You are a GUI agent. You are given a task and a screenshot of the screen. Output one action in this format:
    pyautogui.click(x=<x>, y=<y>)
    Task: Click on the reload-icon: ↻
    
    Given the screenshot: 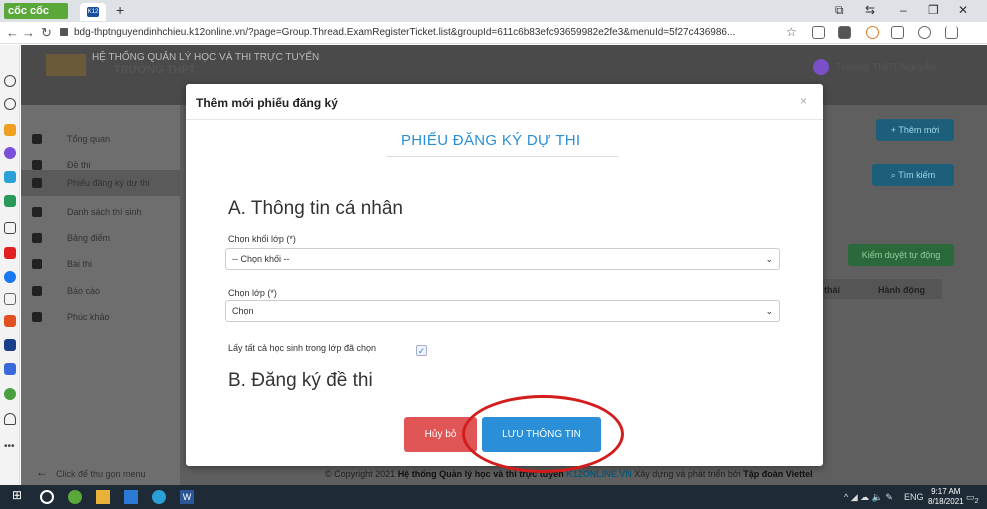 What is the action you would take?
    pyautogui.click(x=46, y=33)
    